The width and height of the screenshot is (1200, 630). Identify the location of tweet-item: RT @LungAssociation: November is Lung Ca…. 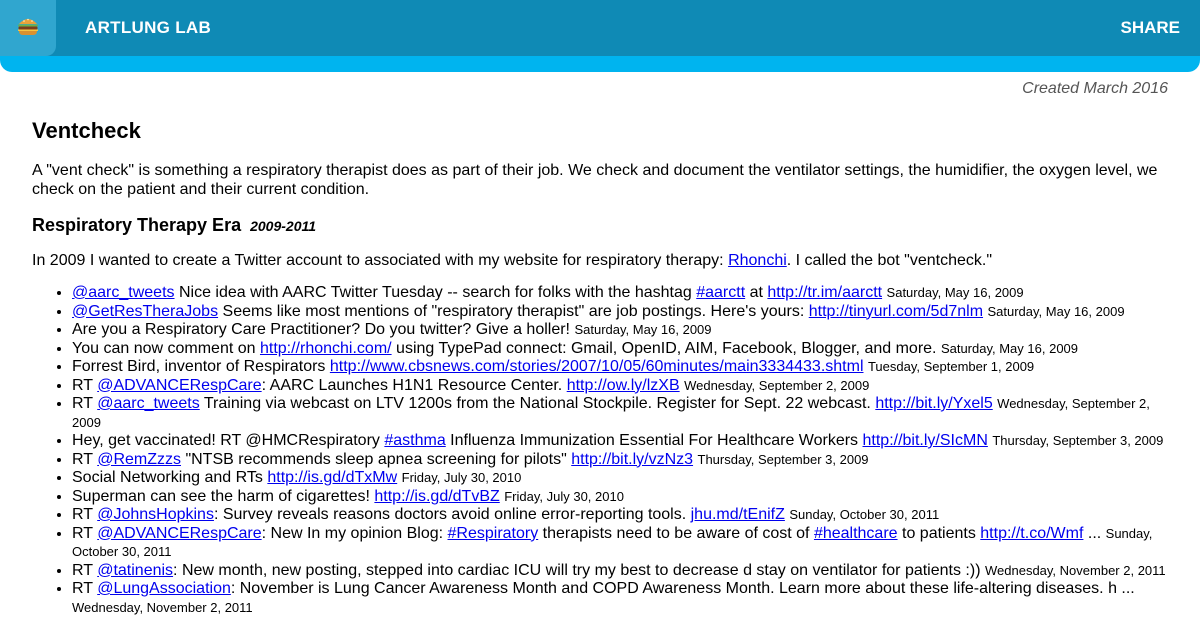
(622, 598).